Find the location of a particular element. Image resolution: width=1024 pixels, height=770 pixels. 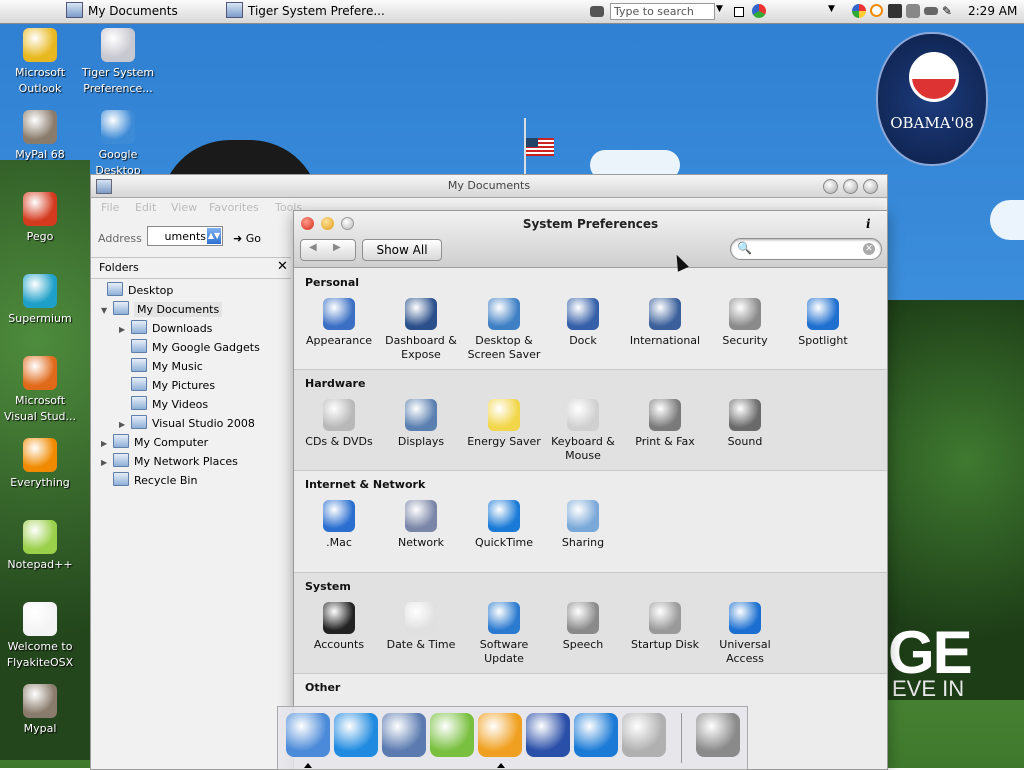

battery-icon is located at coordinates (931, 11).